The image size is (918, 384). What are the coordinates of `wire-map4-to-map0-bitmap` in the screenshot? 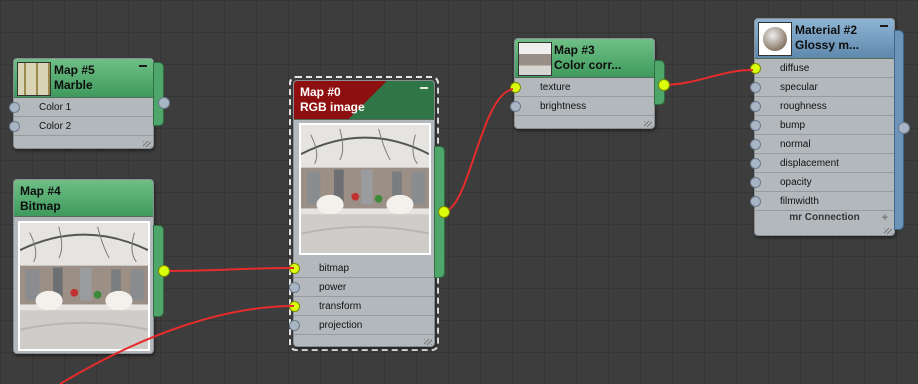 It's located at (229, 269).